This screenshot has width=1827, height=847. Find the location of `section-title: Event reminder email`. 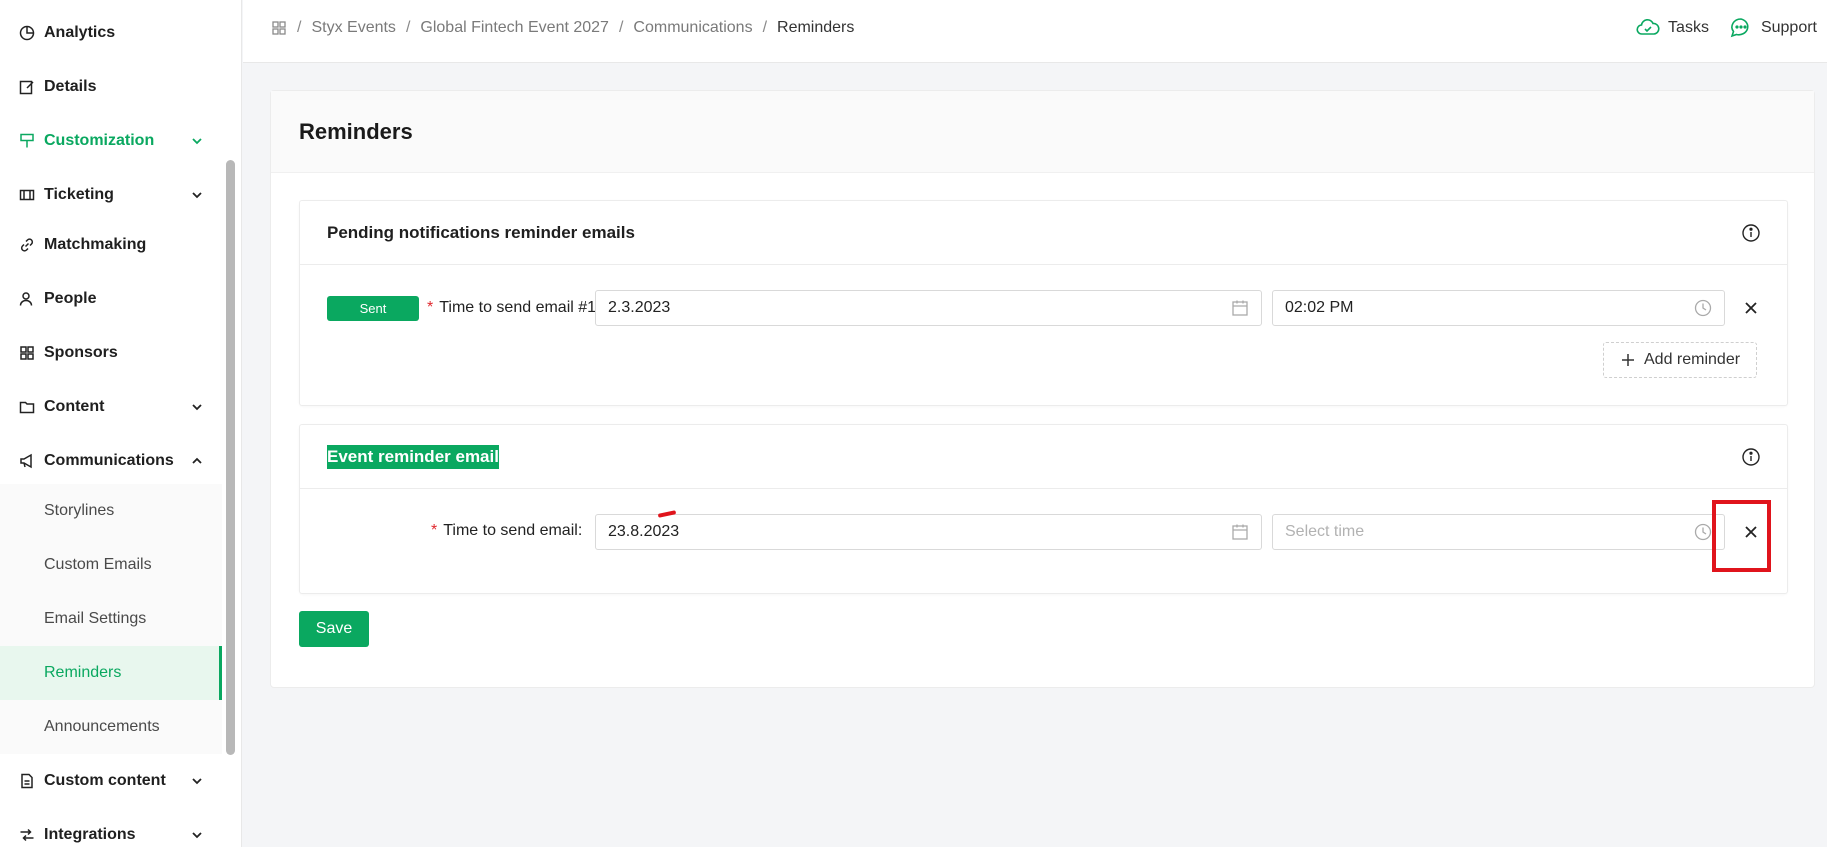

section-title: Event reminder email is located at coordinates (413, 456).